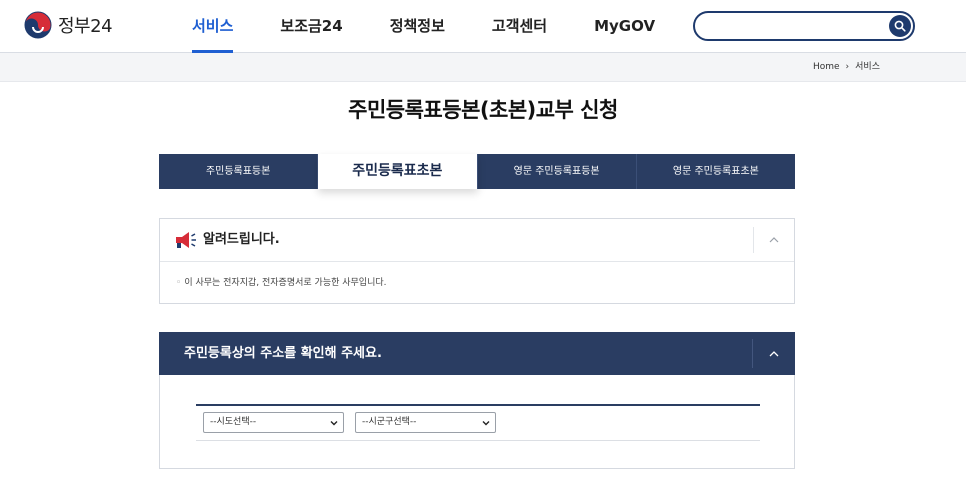 The image size is (966, 487). Describe the element at coordinates (477, 353) in the screenshot. I see `address-panel-header: 주민등록상의 주소를 확인해 주세요.` at that location.